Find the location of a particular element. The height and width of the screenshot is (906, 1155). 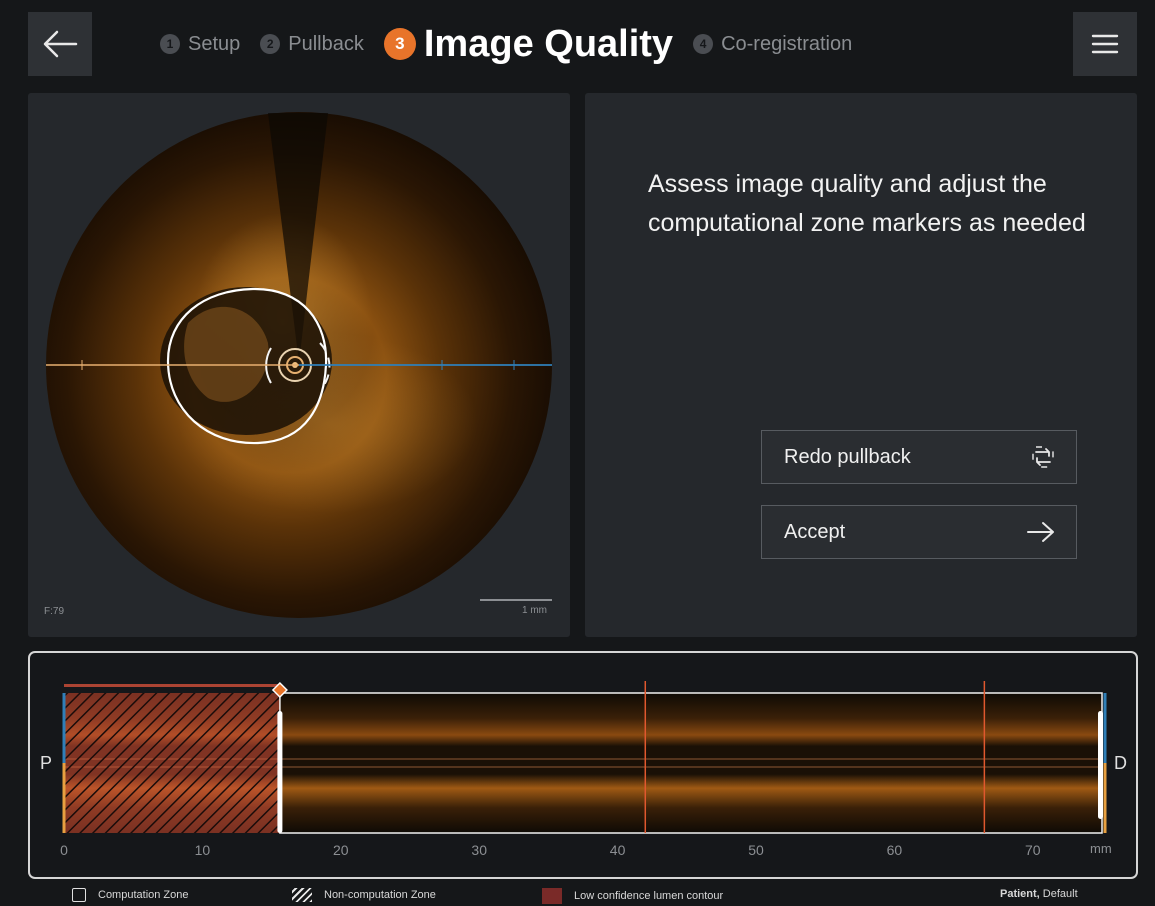

axis-tick-label: 40 is located at coordinates (618, 850).